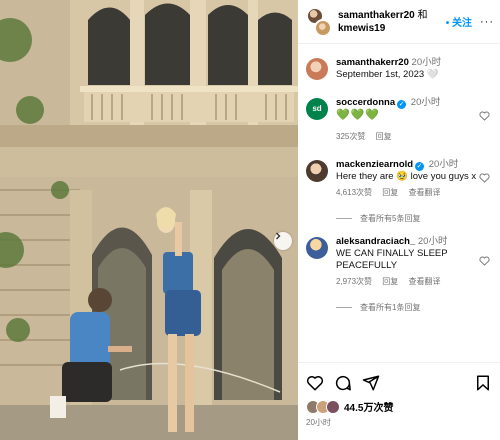 The image size is (500, 440). I want to click on comment-icon, so click(343, 383).